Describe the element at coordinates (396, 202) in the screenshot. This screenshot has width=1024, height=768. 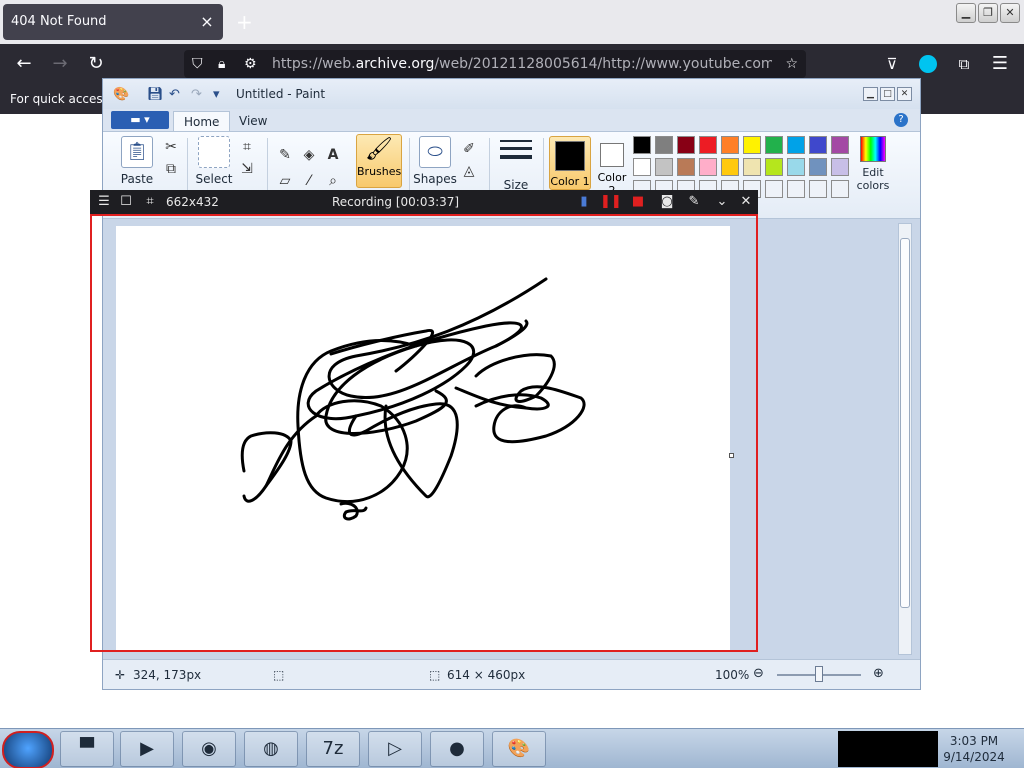
I see `recorder-status: Recording [00:03:37]` at that location.